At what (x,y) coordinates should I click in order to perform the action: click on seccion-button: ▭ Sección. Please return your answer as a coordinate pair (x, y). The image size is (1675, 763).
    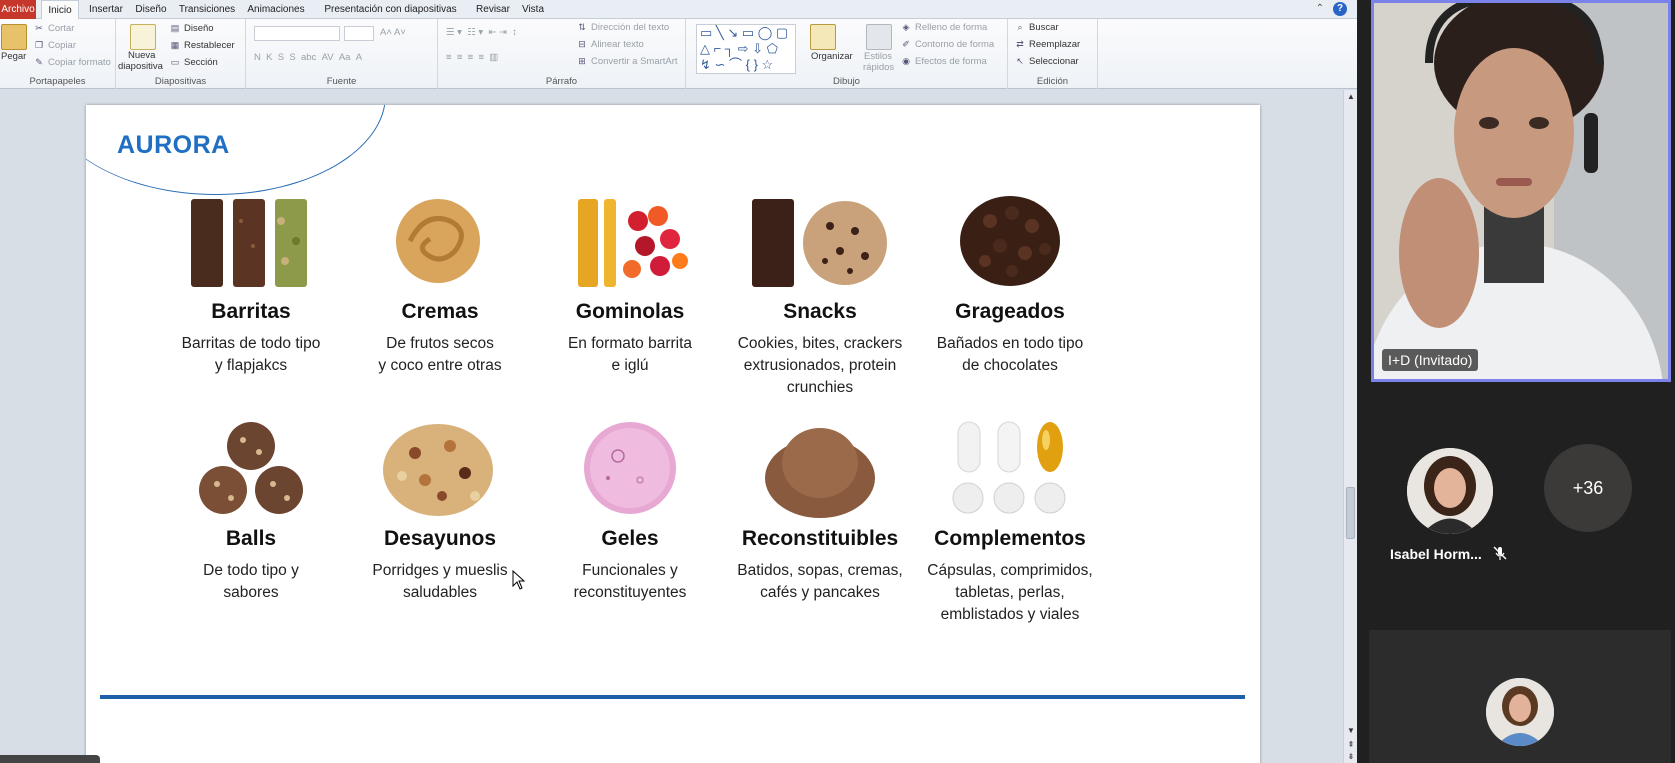
    Looking at the image, I should click on (193, 62).